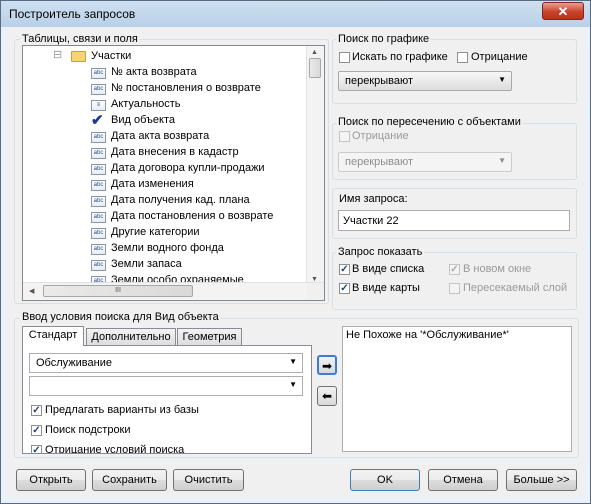 Image resolution: width=591 pixels, height=504 pixels. Describe the element at coordinates (425, 162) in the screenshot. I see `intersect-mode-dropdown: перекрывают ▼` at that location.